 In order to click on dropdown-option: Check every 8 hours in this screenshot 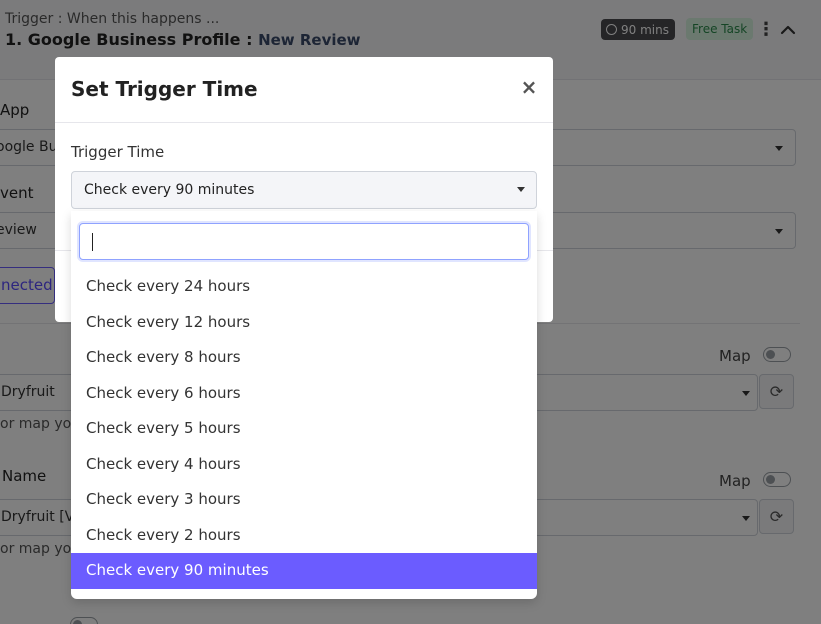, I will do `click(304, 358)`.